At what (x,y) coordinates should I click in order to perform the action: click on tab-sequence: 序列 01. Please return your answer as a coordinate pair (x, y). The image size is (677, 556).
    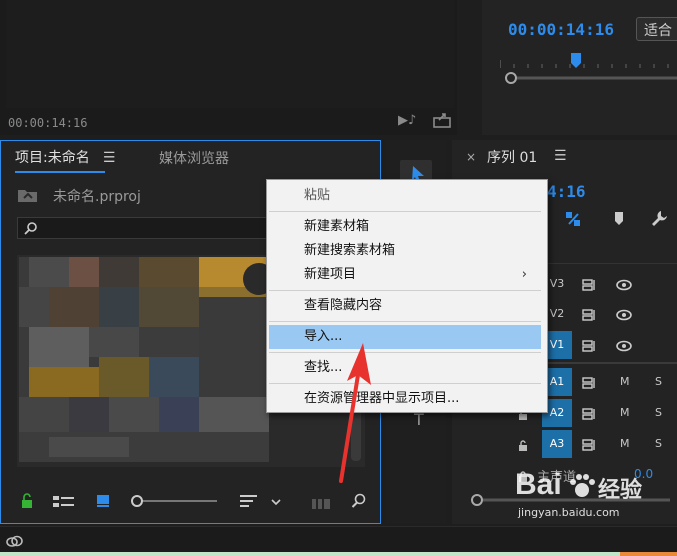
    Looking at the image, I should click on (512, 157).